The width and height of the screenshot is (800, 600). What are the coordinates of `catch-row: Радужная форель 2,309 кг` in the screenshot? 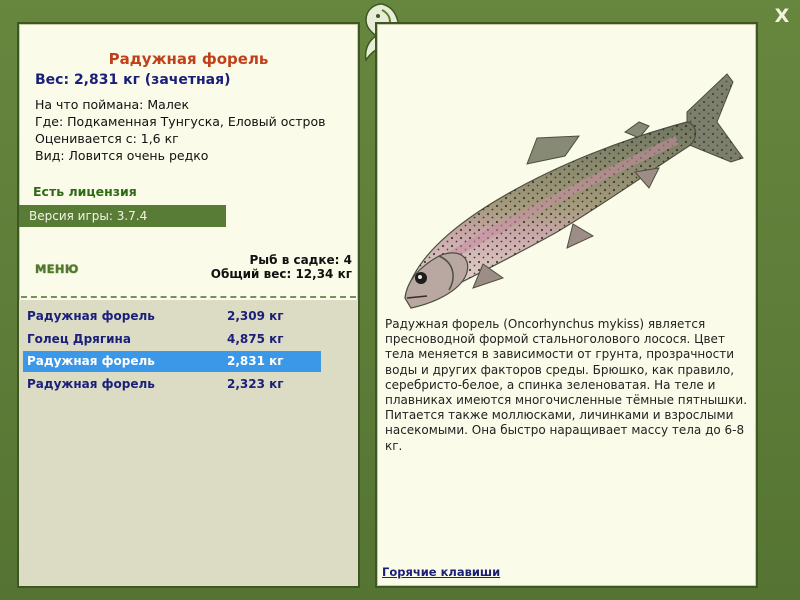 It's located at (172, 316).